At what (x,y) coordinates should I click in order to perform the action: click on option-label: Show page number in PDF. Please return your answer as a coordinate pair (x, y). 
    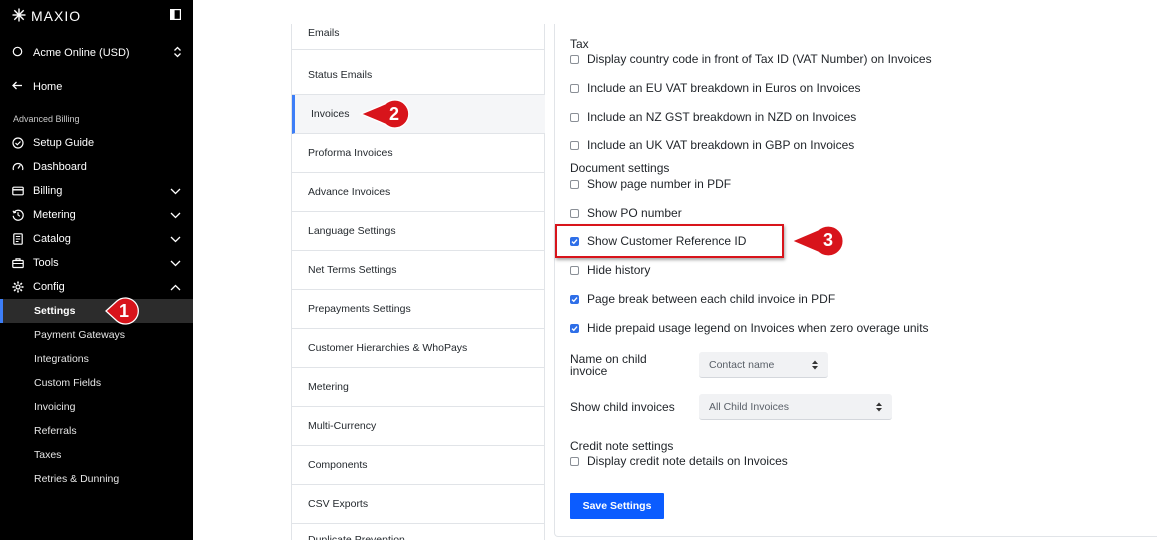
    Looking at the image, I should click on (659, 184).